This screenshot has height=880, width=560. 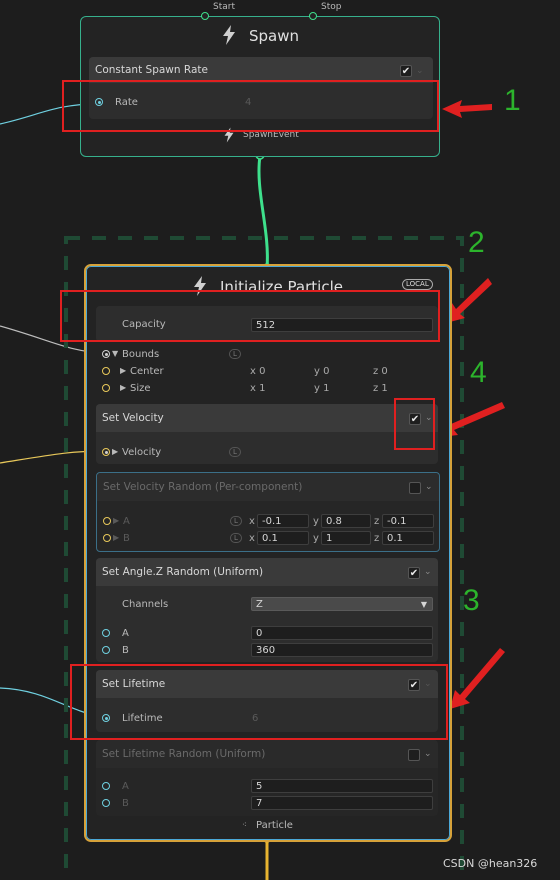 I want to click on block-title: Set Lifetime Random (Uniform), so click(x=184, y=754).